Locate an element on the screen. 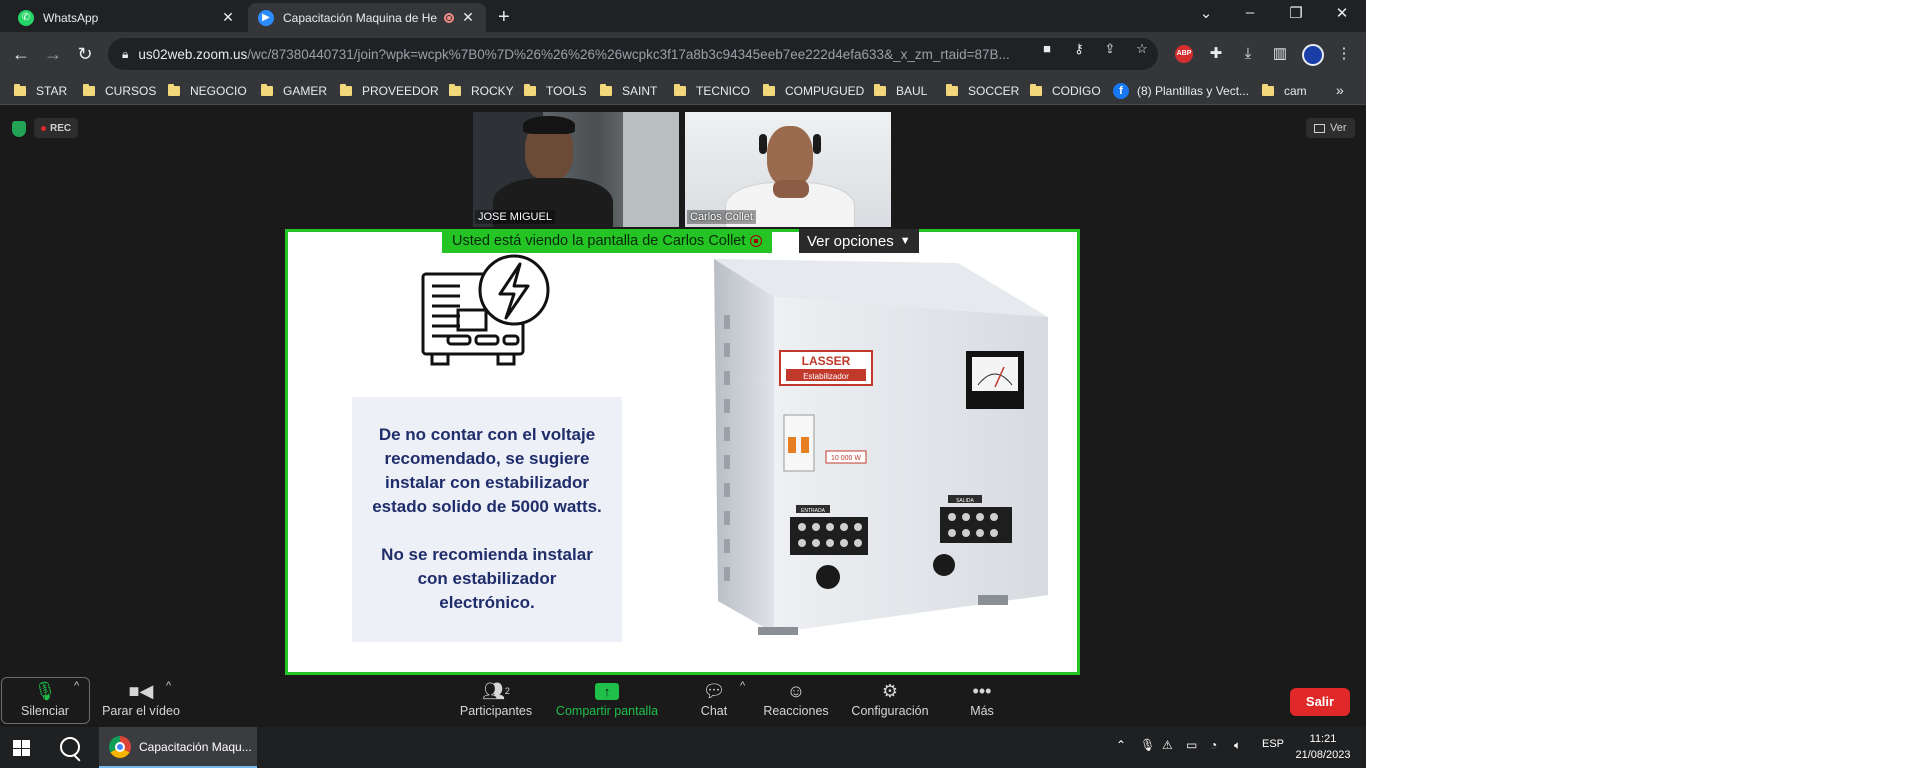 The image size is (1920, 768). menu-kebab-icon: ⋮ is located at coordinates (1344, 54).